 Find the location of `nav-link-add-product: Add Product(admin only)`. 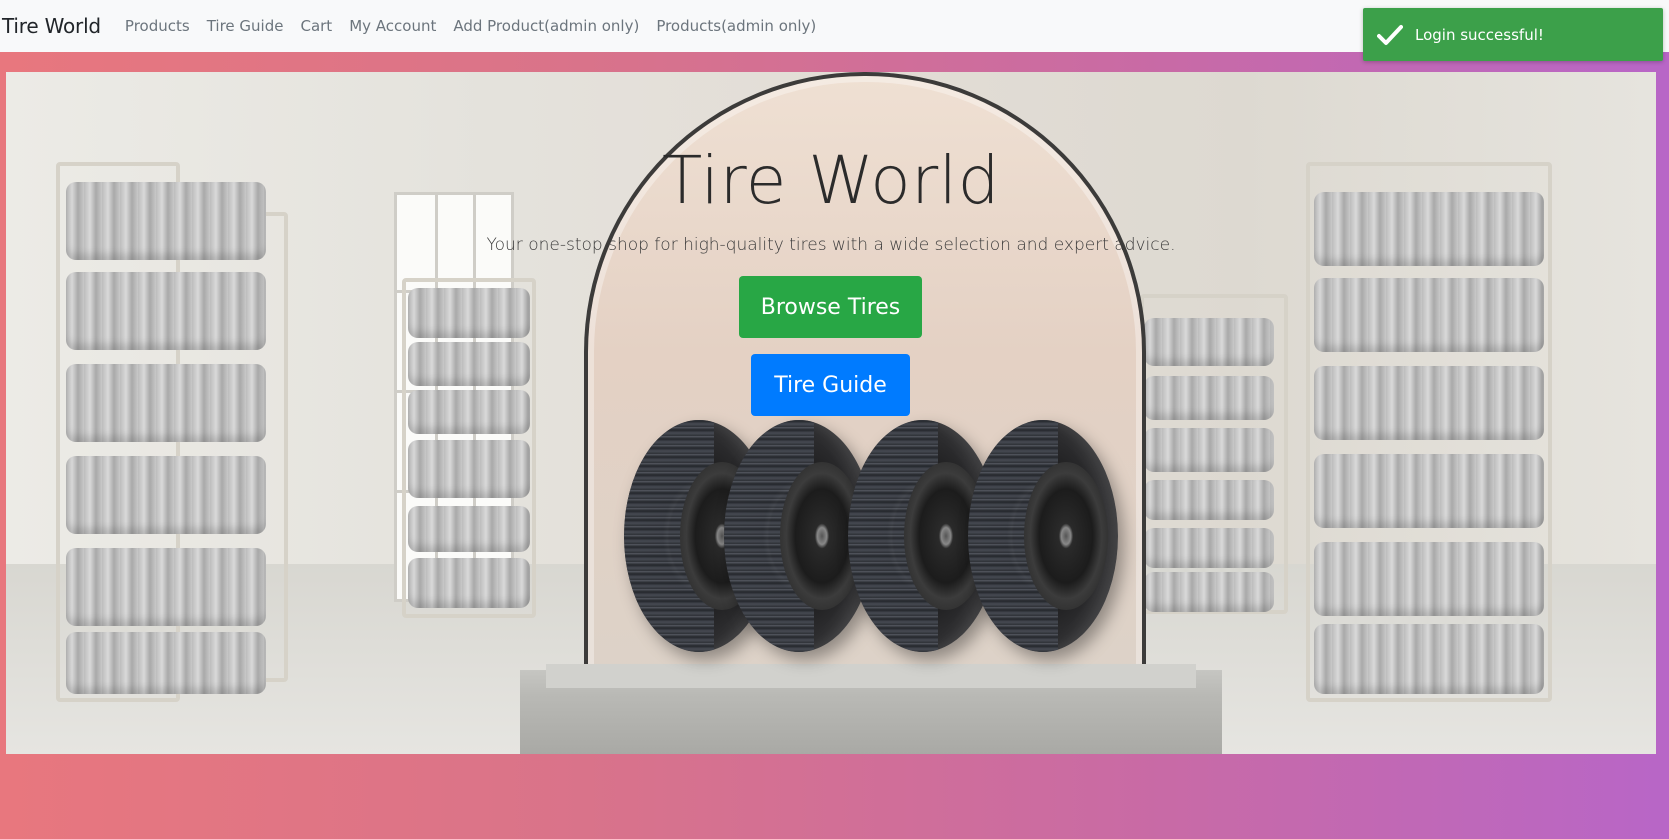

nav-link-add-product: Add Product(admin only) is located at coordinates (546, 26).